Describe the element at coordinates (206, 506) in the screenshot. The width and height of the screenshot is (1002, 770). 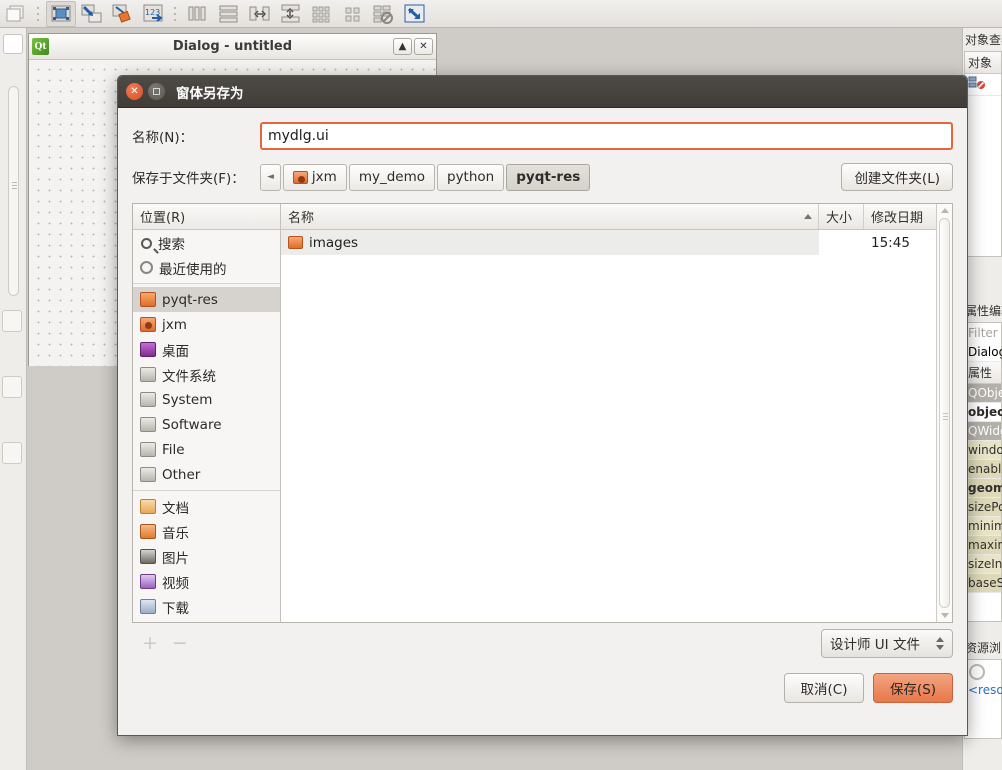
I see `place-item-文档: 文档` at that location.